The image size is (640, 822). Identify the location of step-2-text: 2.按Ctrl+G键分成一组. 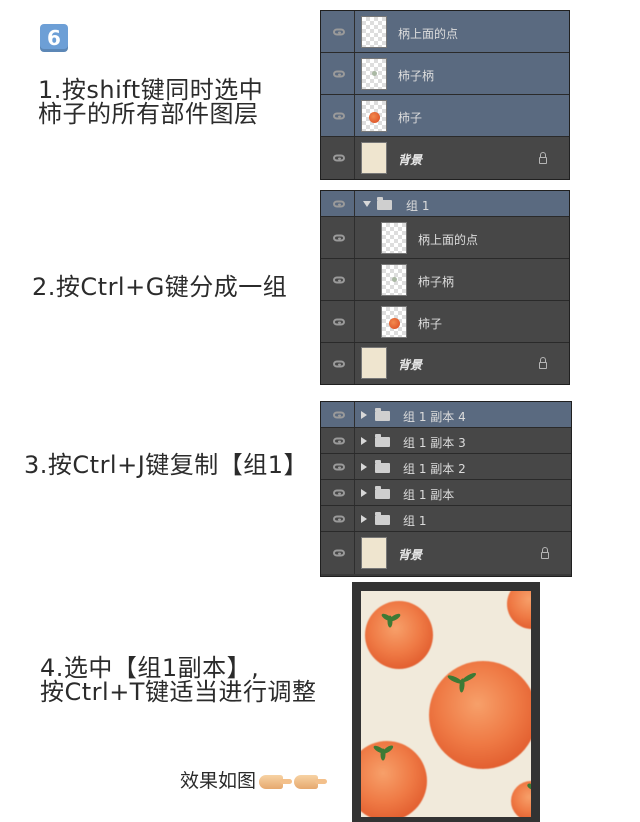
(159, 287).